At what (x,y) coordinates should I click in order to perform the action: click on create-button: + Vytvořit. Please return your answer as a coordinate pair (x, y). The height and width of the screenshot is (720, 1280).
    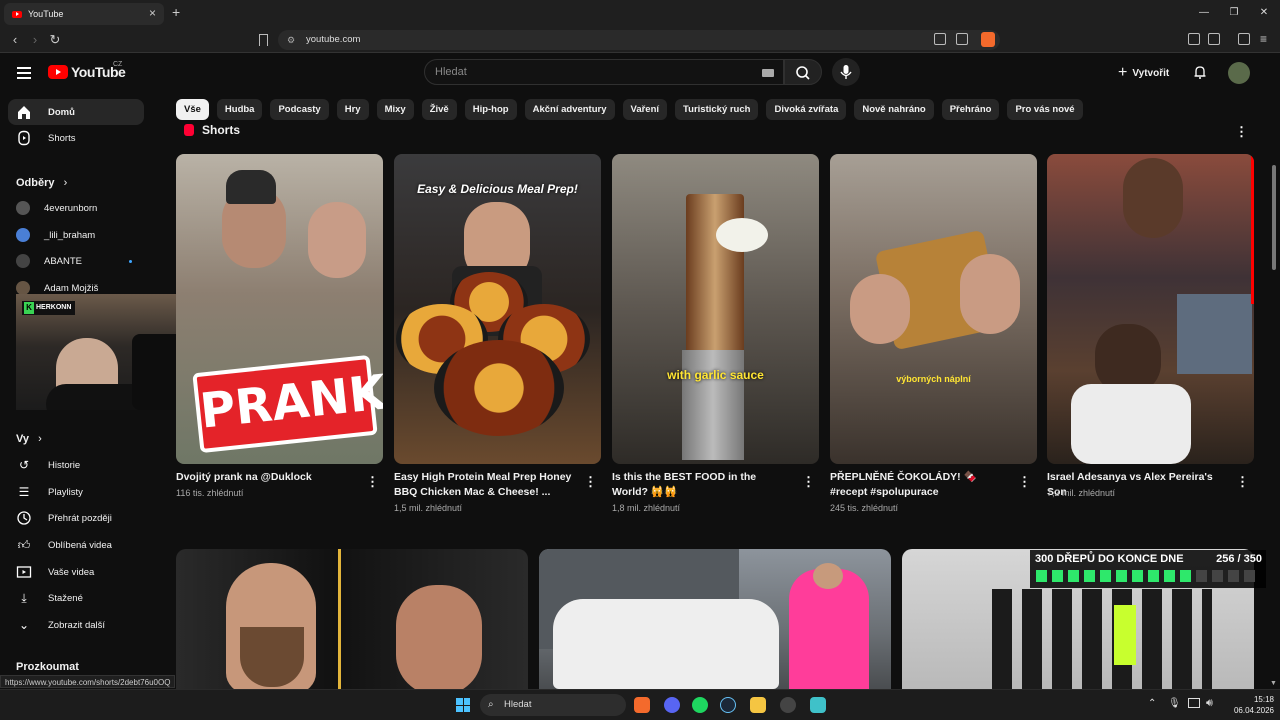
    Looking at the image, I should click on (1143, 73).